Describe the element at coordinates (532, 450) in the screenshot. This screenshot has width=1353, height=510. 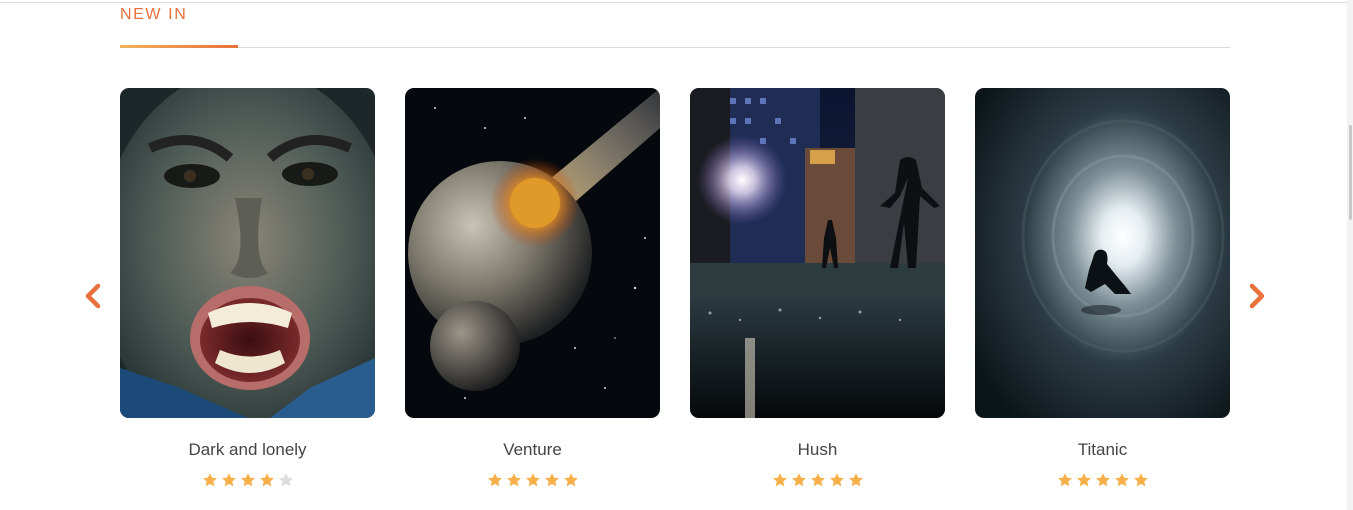
I see `movie-title: Venture` at that location.